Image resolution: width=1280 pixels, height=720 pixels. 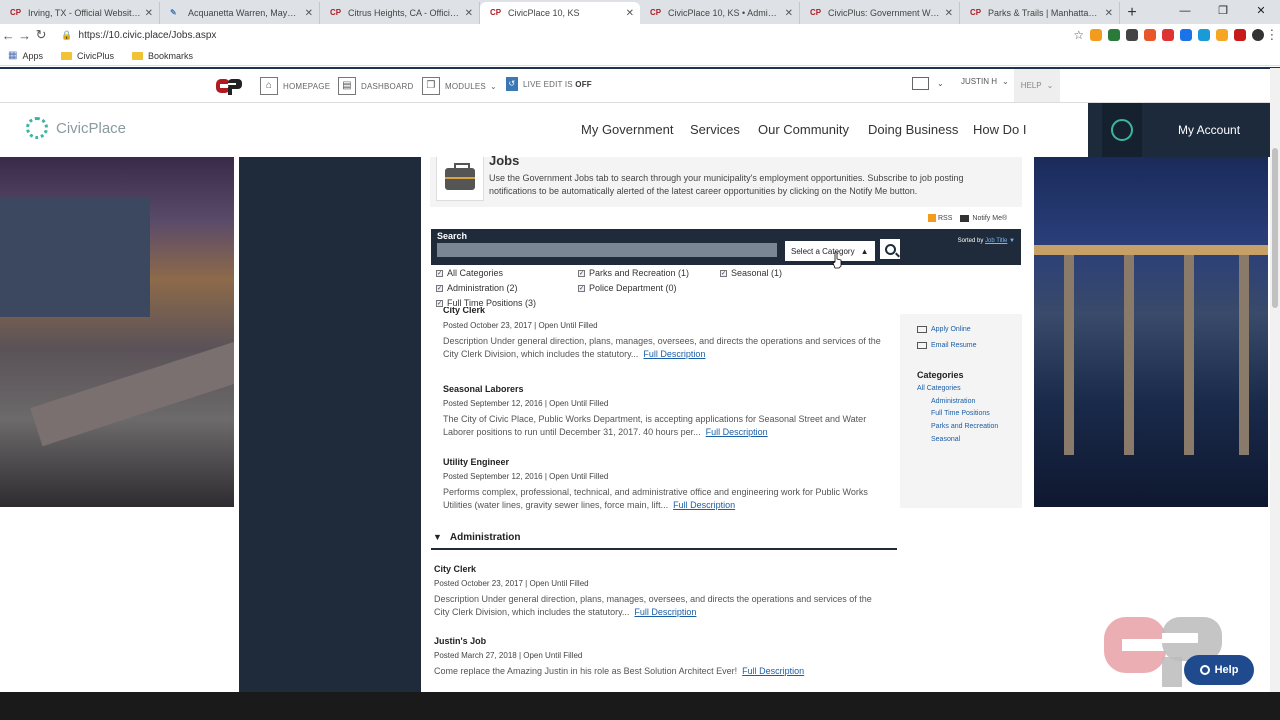 What do you see at coordinates (477, 288) in the screenshot?
I see `filter-administration: ✓ Administration (2)` at bounding box center [477, 288].